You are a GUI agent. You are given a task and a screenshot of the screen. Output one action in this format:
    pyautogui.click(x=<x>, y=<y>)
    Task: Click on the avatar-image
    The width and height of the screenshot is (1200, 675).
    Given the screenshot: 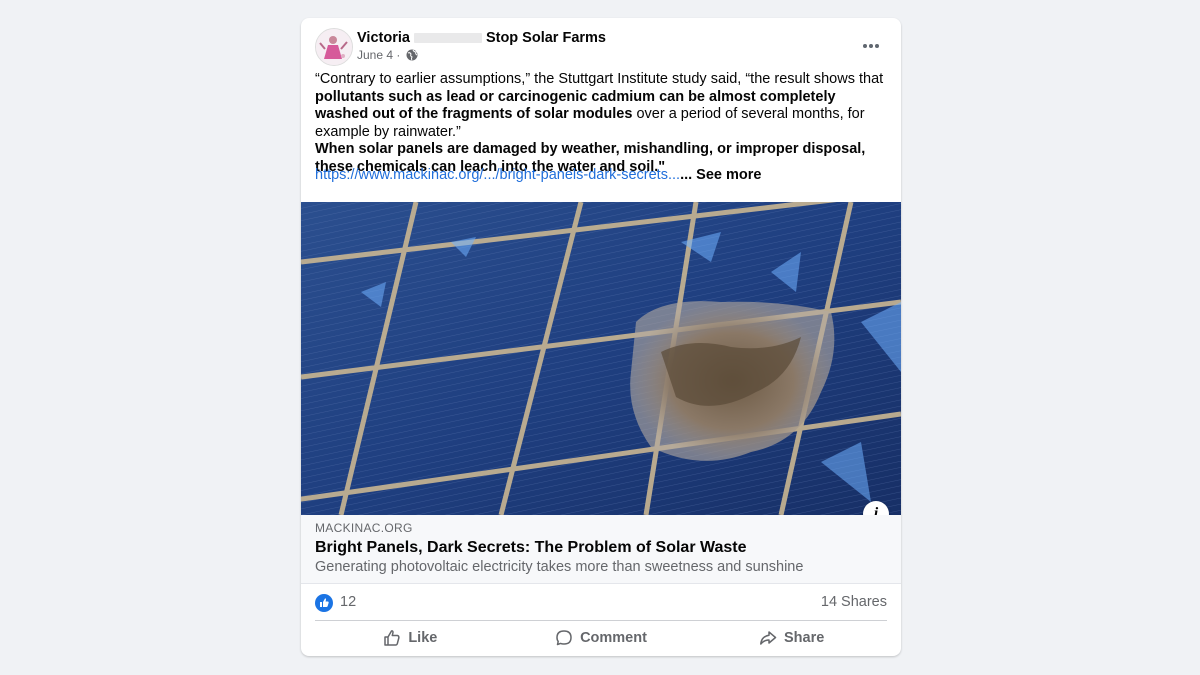 What is the action you would take?
    pyautogui.click(x=334, y=47)
    